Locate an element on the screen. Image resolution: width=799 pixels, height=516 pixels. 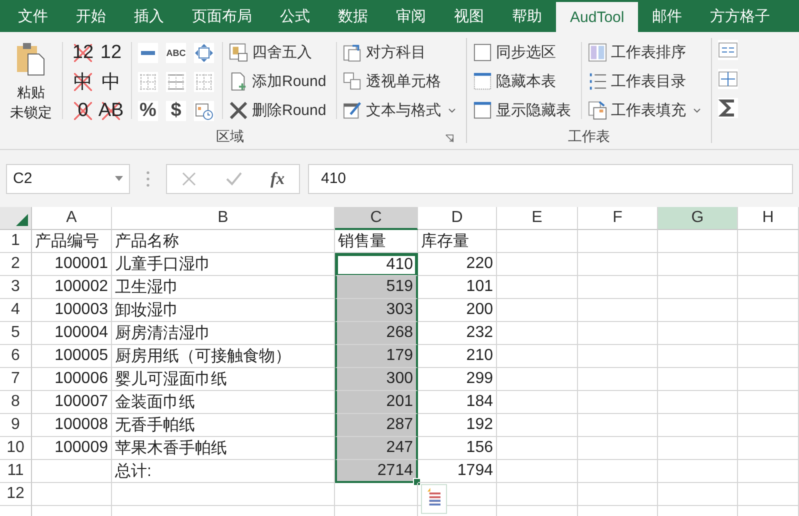
paste-button: 粘贴 未锁定 is located at coordinates (28, 81).